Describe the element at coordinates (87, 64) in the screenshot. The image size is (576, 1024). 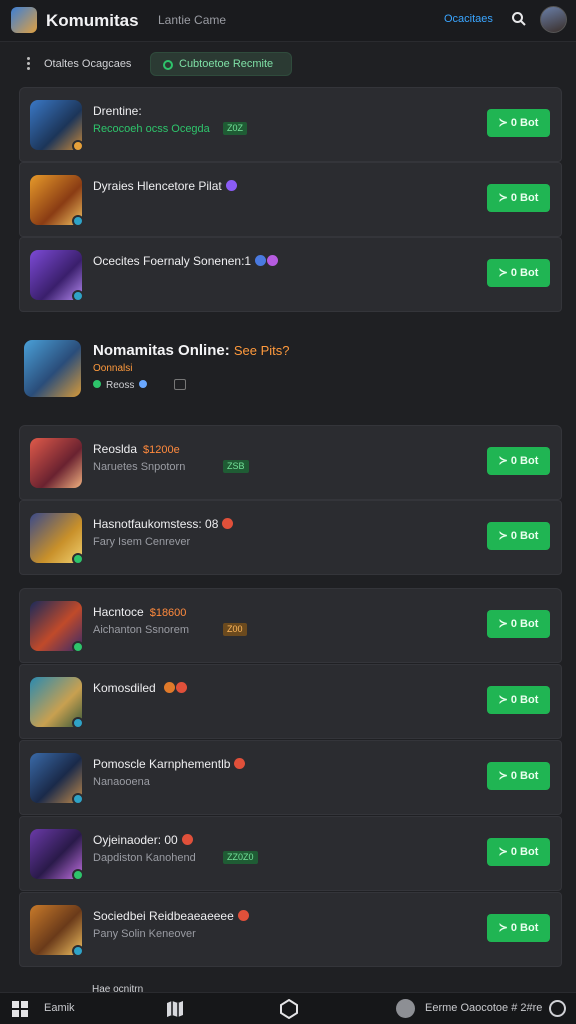
I see `filter-label: Otaltes Ocagcaes` at that location.